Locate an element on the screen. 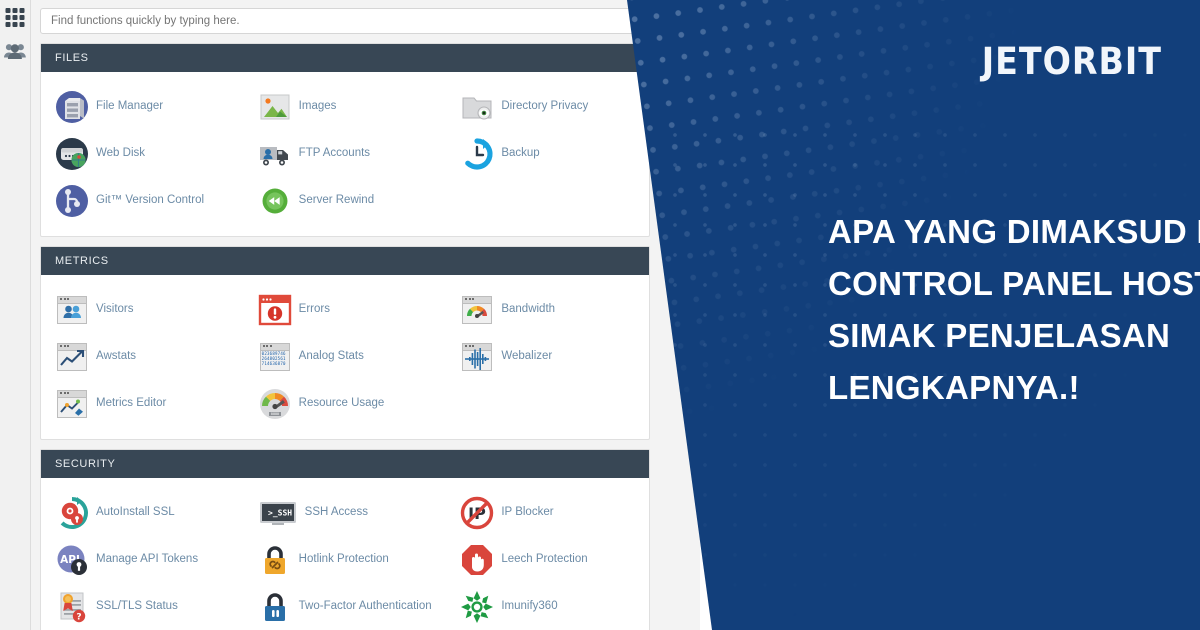 Image resolution: width=1200 pixels, height=630 pixels. tile-empty is located at coordinates (547, 200).